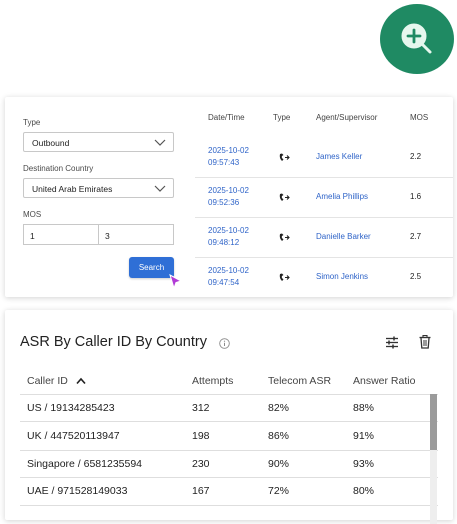 The image size is (457, 524). Describe the element at coordinates (107, 236) in the screenshot. I see `mos-max-value: 3` at that location.